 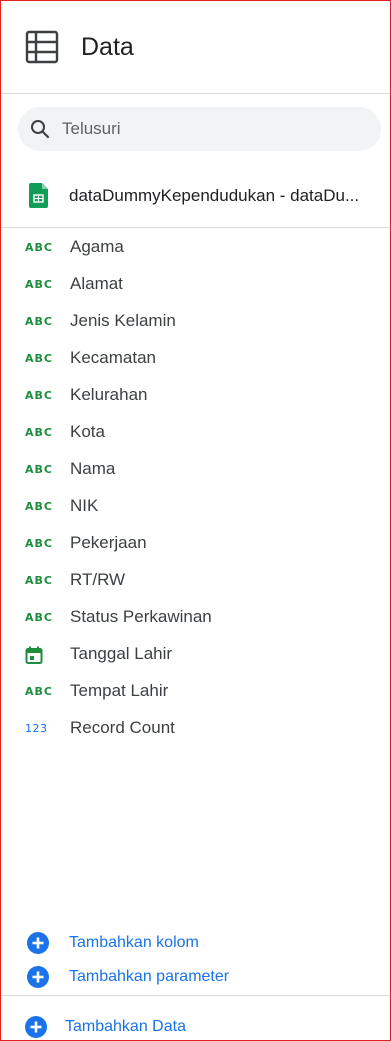 What do you see at coordinates (123, 320) in the screenshot?
I see `field-name: Jenis Kelamin` at bounding box center [123, 320].